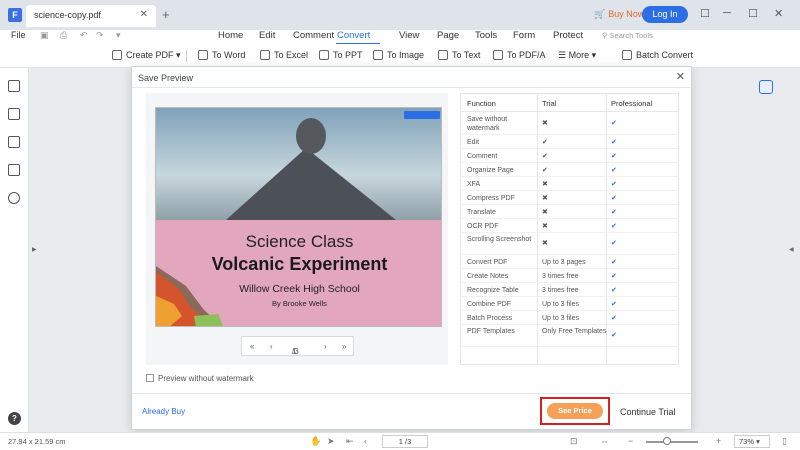  Describe the element at coordinates (648, 412) in the screenshot. I see `continue-trial-button: Continue Trial` at that location.